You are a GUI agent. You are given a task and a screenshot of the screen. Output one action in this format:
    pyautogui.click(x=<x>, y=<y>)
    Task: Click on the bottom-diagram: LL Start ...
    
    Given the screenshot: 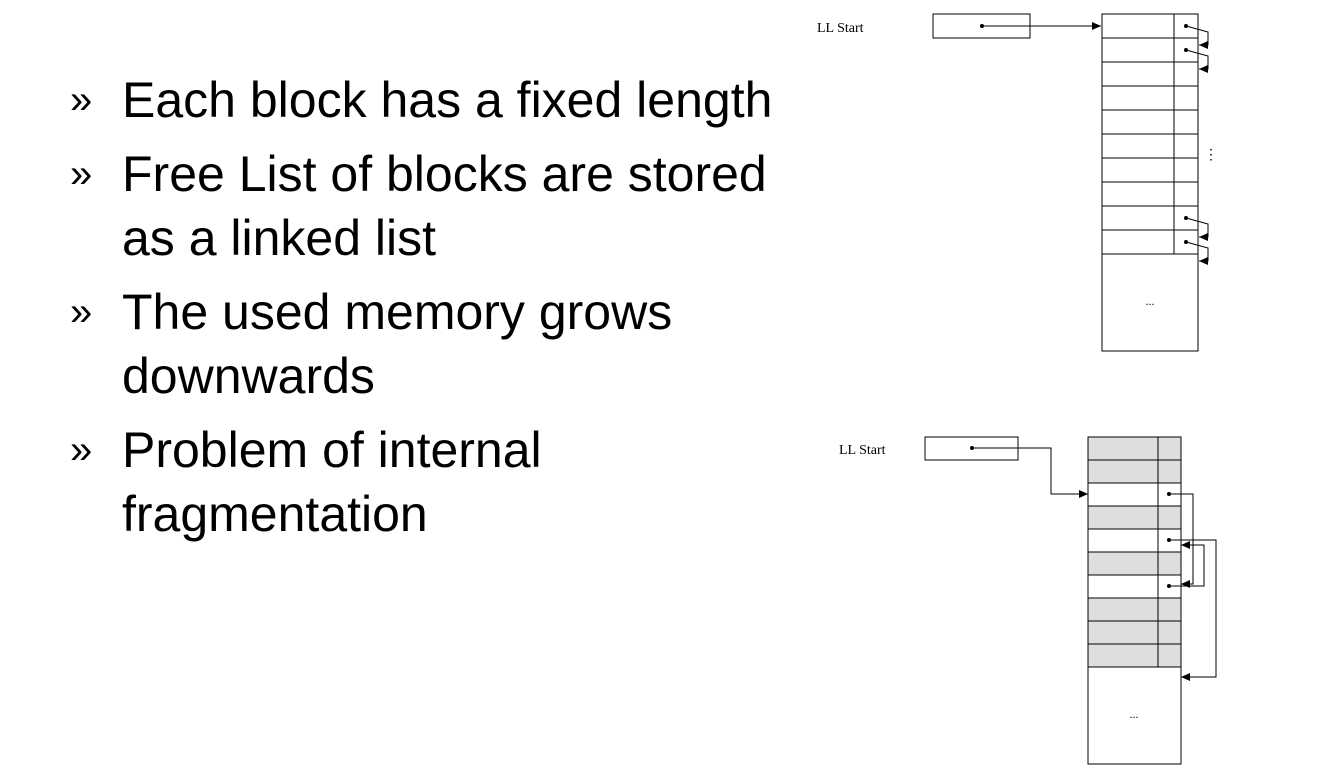 What is the action you would take?
    pyautogui.click(x=1028, y=600)
    